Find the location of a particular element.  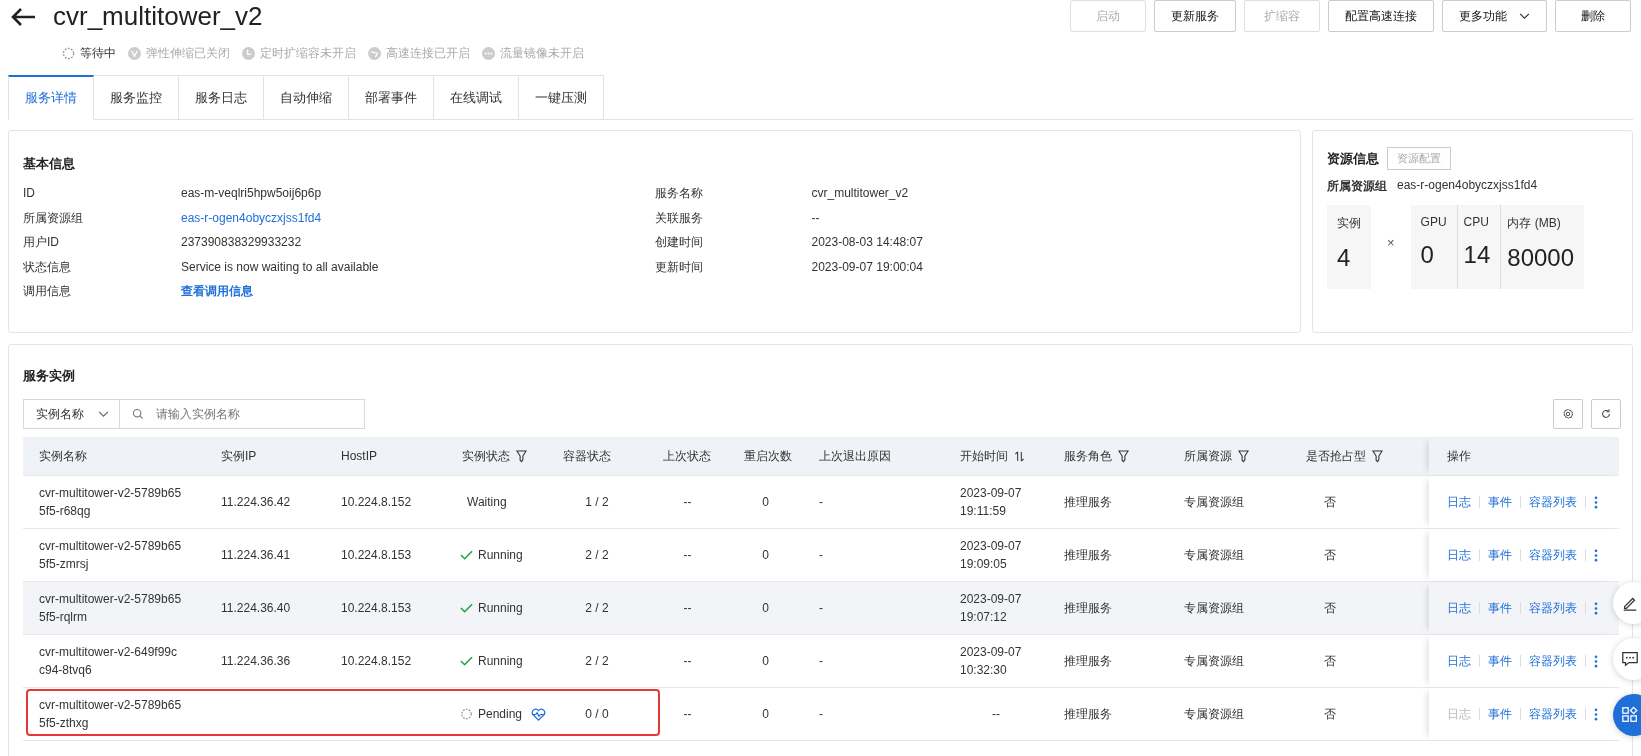

resource-group-link: eas-r-ogen4obyczxjss1fd4 is located at coordinates (418, 217).